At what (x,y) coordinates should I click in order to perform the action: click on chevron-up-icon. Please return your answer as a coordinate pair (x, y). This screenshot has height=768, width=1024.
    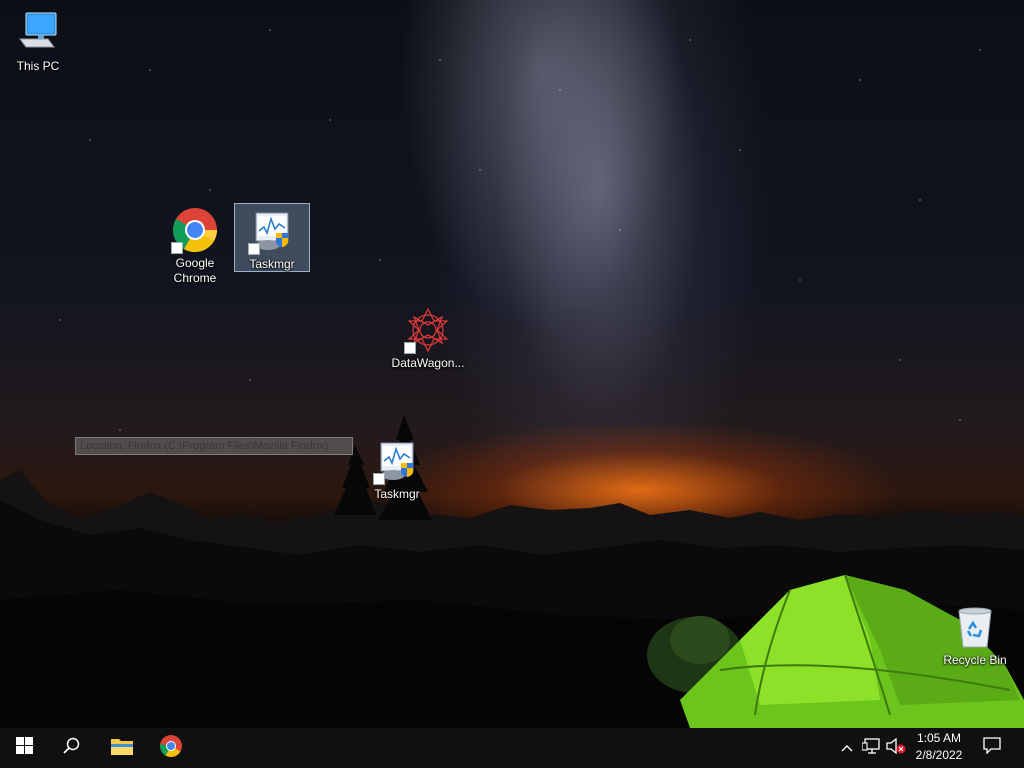
    Looking at the image, I should click on (847, 748).